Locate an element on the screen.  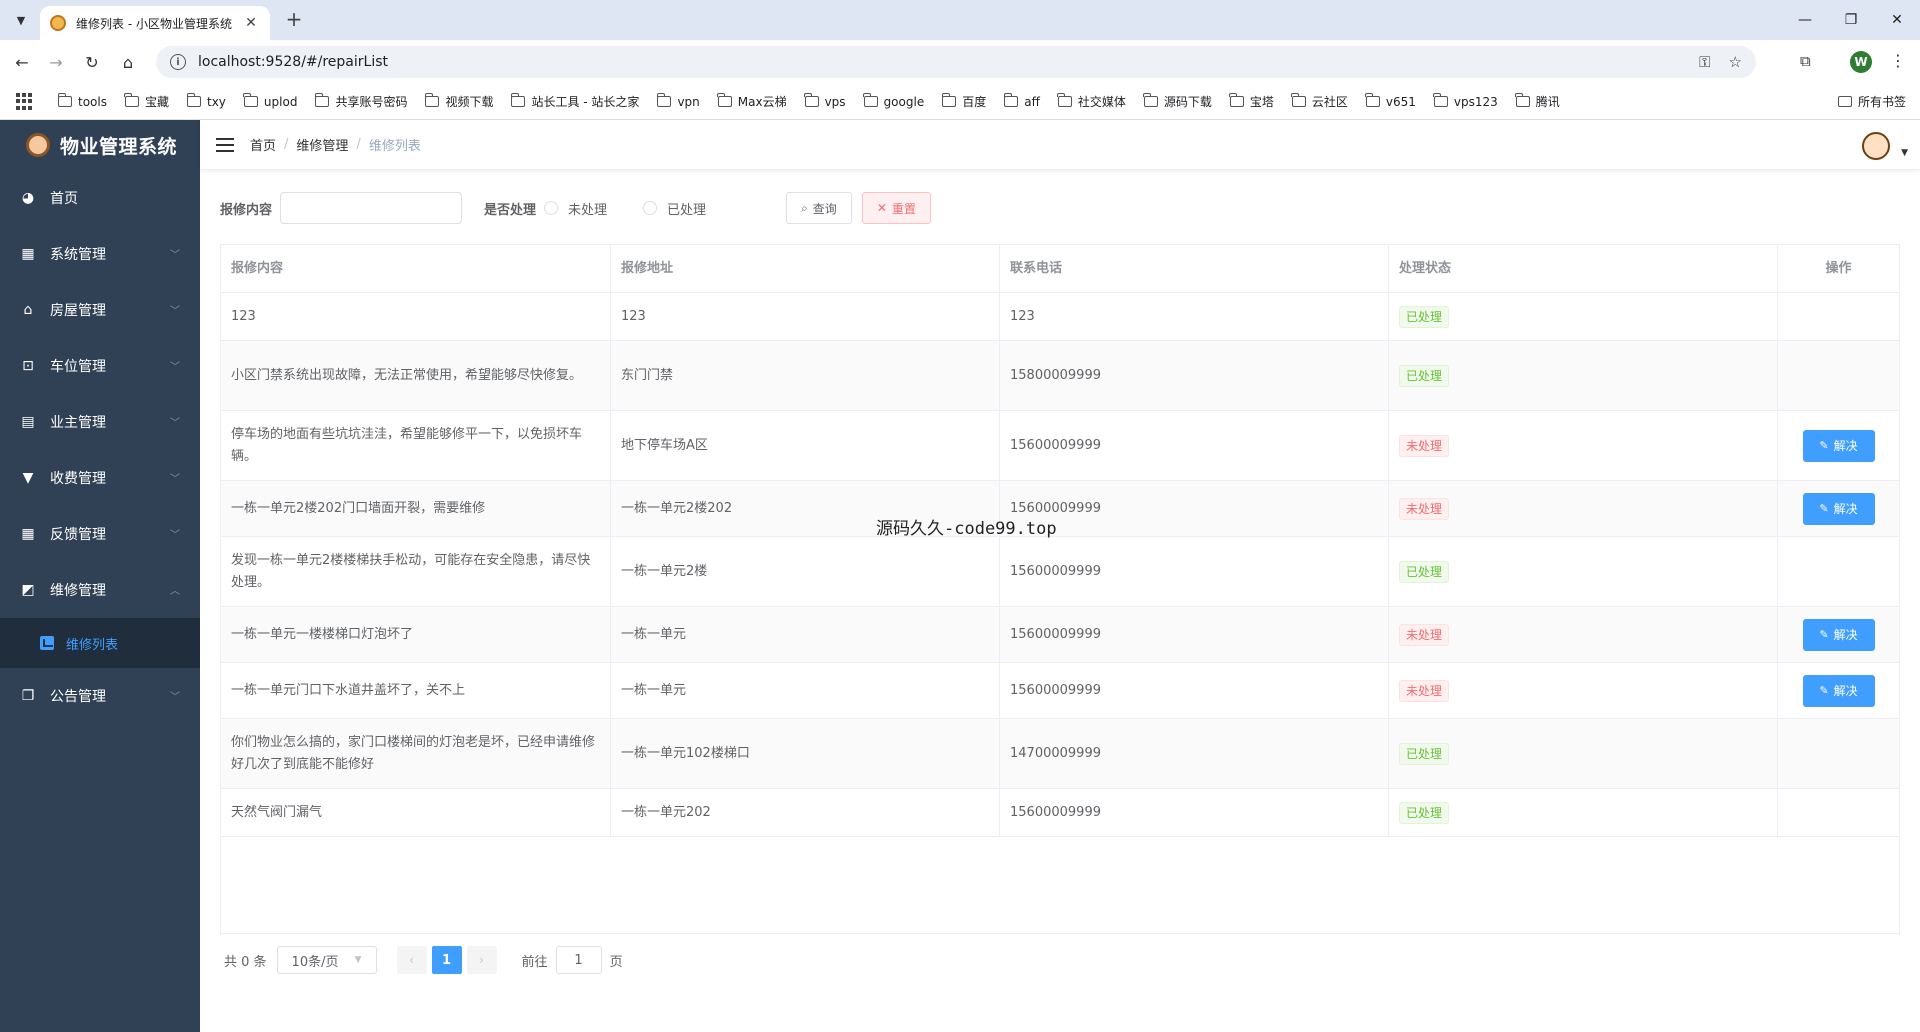
tab-title: 维修列表 - 小区物业管理系统 is located at coordinates (154, 23).